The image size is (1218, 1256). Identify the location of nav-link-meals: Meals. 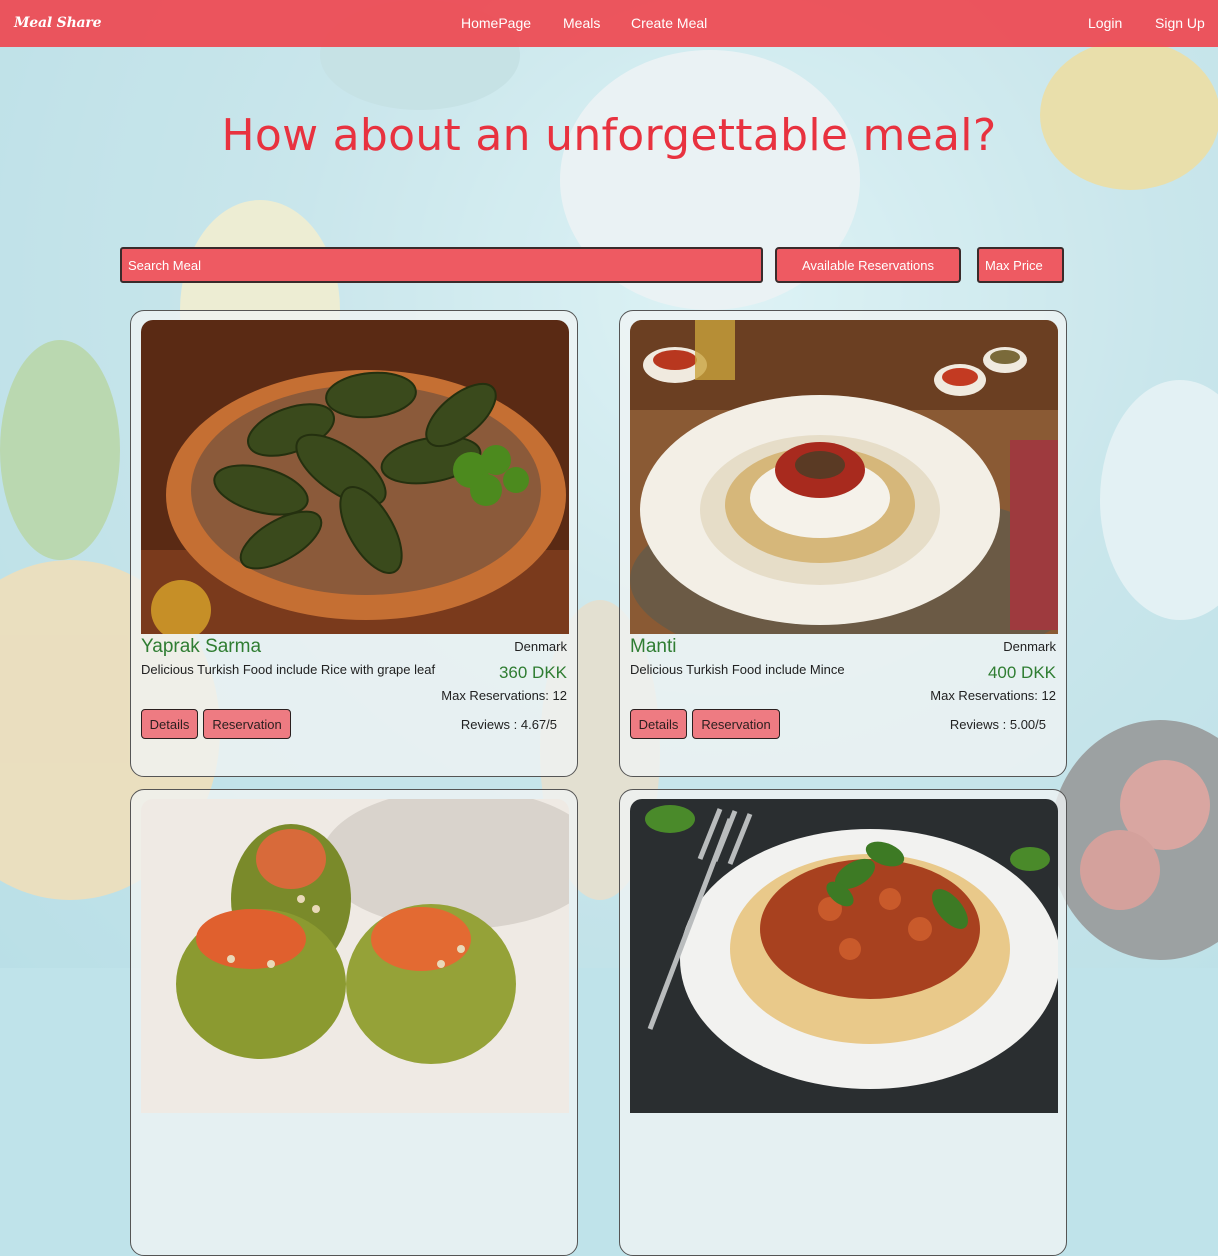
(581, 23).